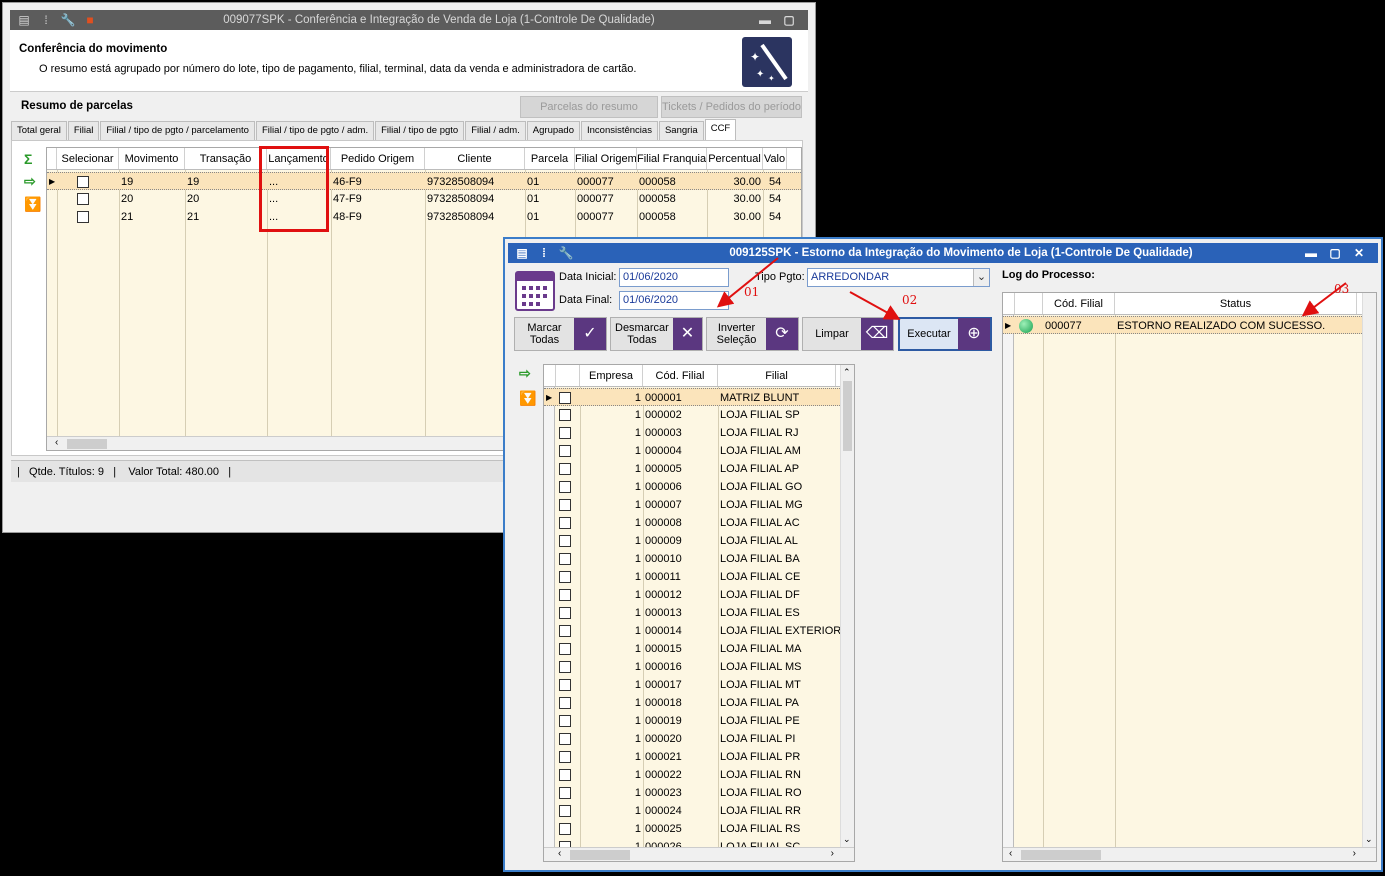 The width and height of the screenshot is (1385, 876). What do you see at coordinates (1031, 288) in the screenshot?
I see `annotation-arrows` at bounding box center [1031, 288].